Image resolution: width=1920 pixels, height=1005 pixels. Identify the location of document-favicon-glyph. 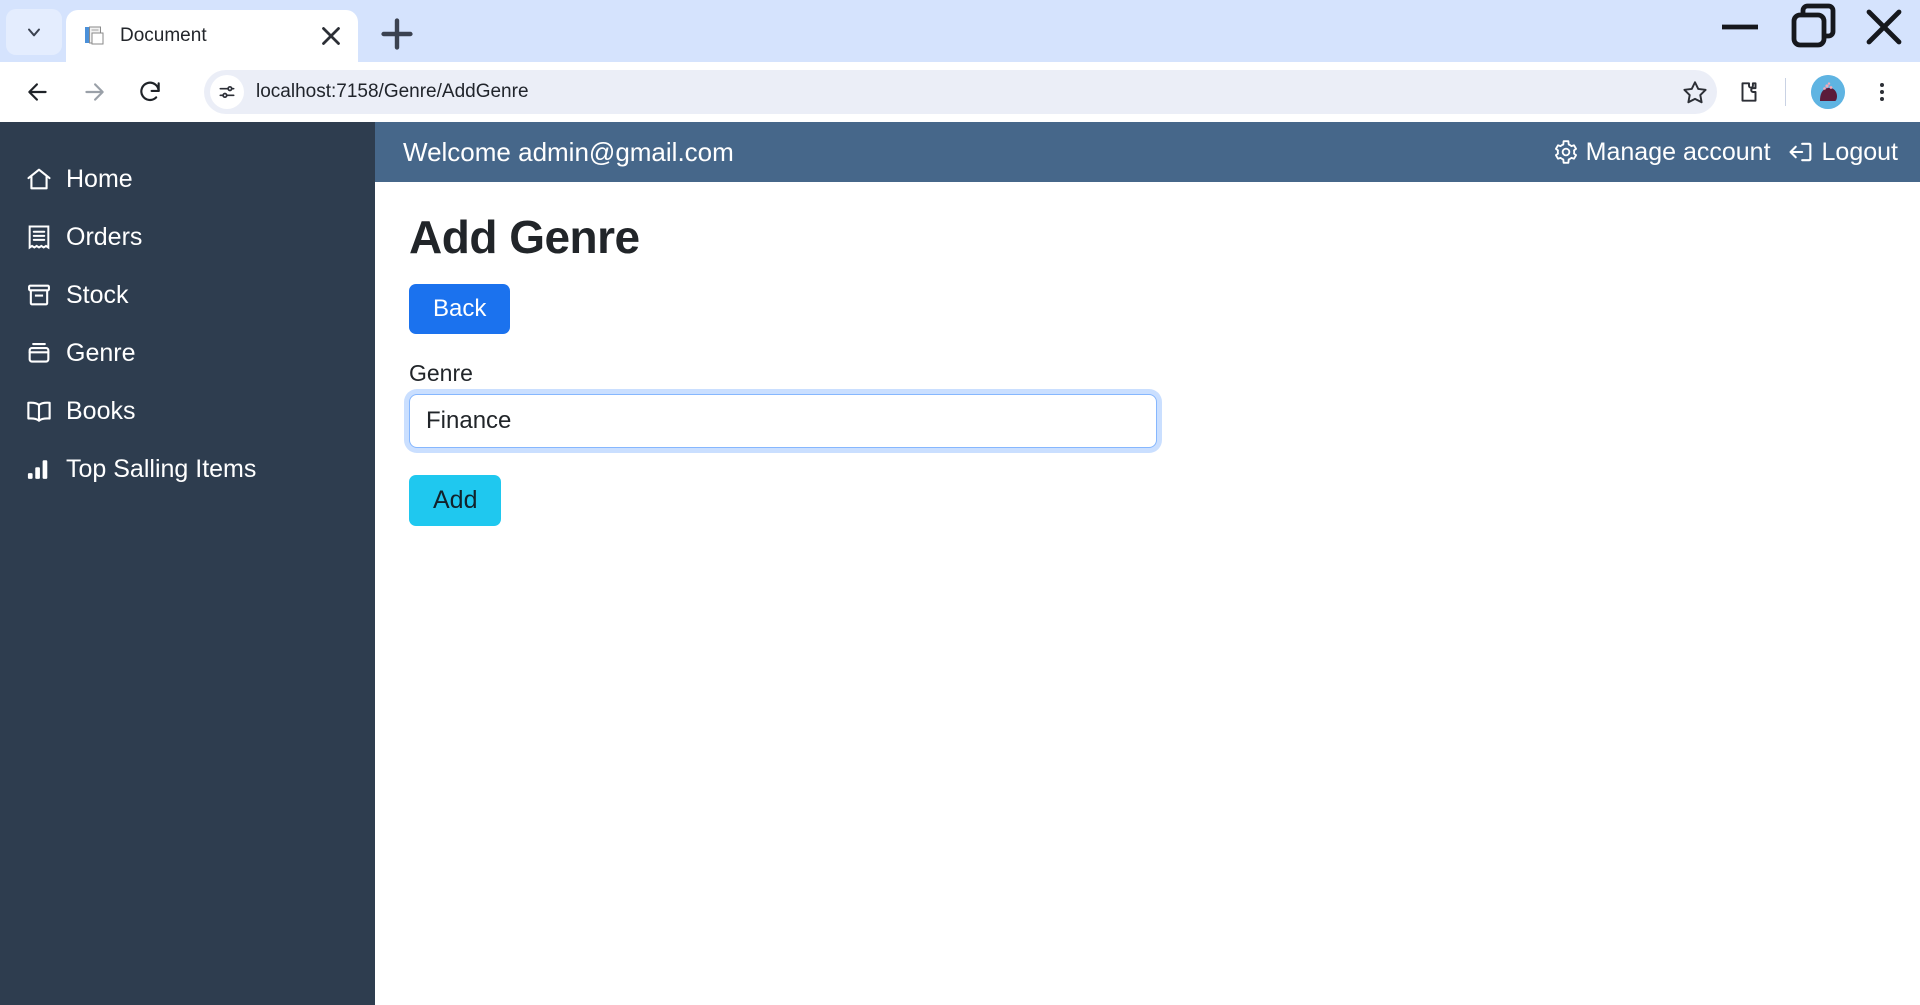
(94, 35).